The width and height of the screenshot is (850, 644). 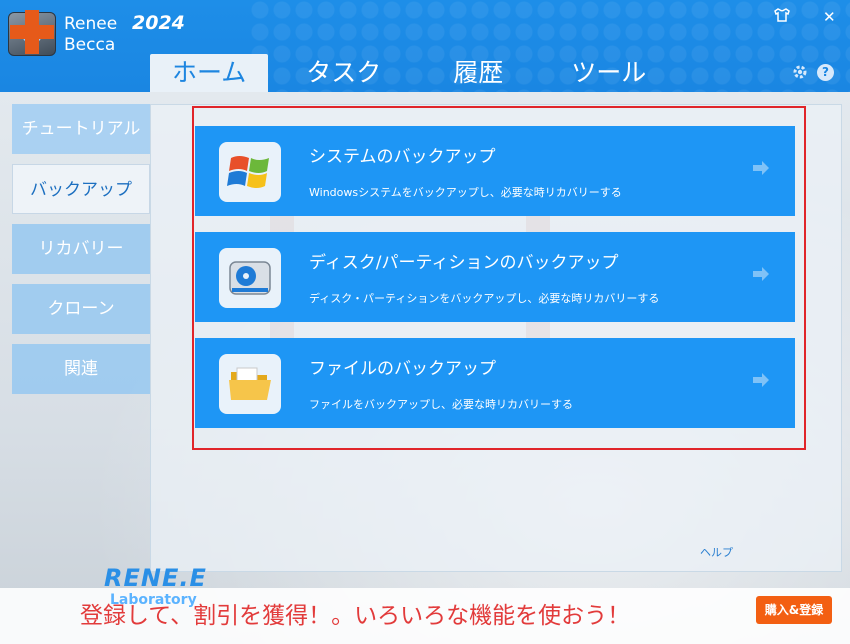 I want to click on sidebar-item-recovery: リカバリー, so click(x=81, y=249).